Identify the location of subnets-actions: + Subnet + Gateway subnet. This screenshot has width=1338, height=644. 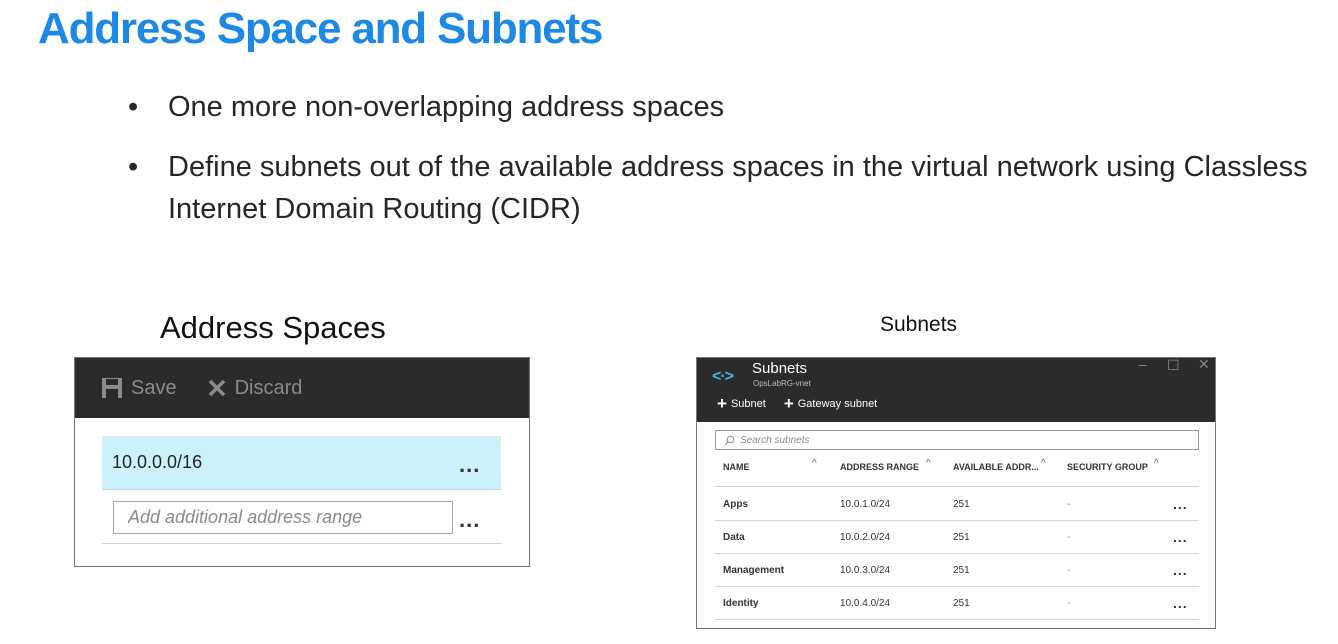
(806, 403).